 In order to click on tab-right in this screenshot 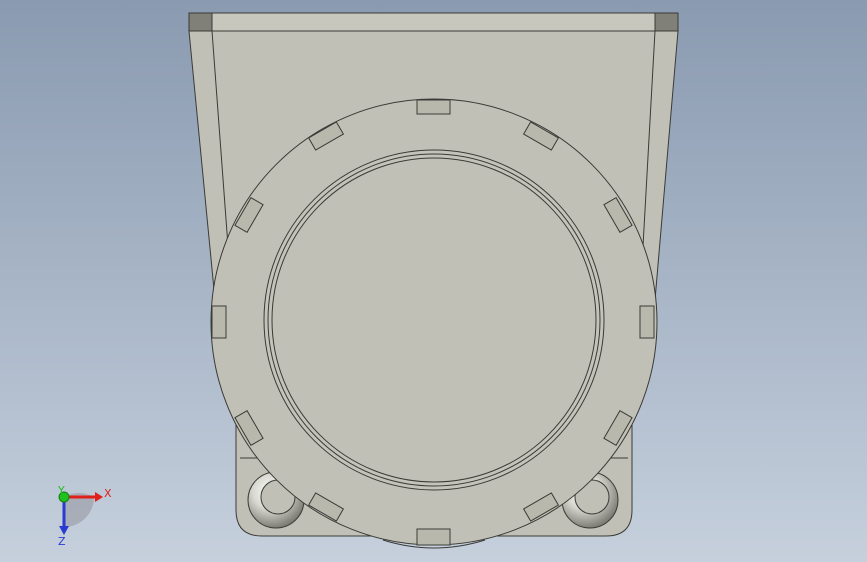, I will do `click(647, 322)`.